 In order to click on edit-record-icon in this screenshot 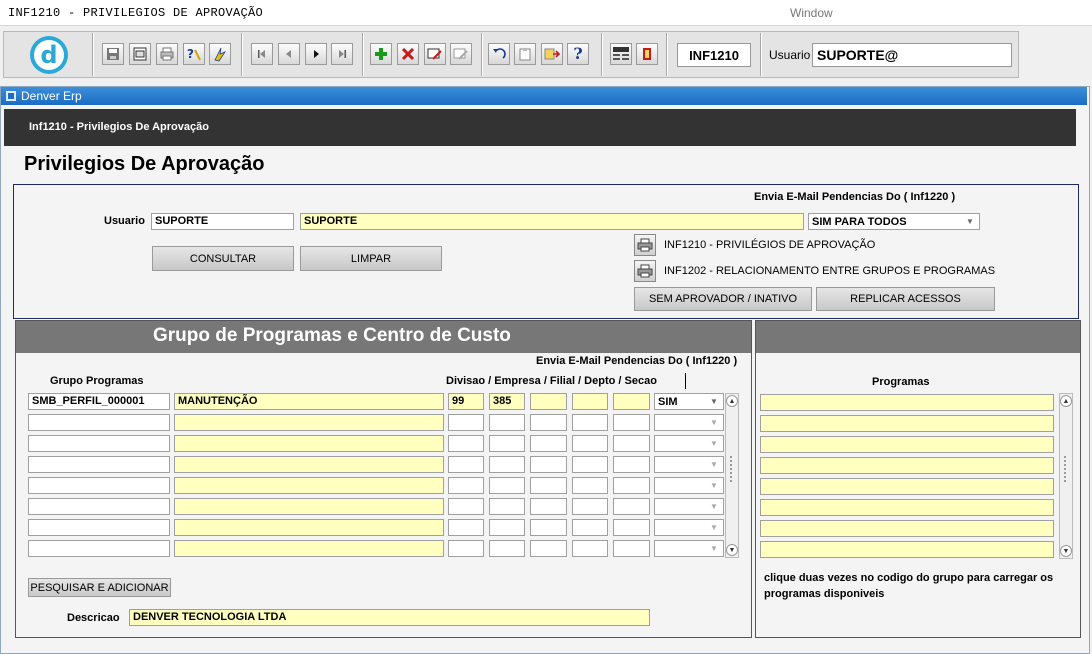, I will do `click(435, 54)`.